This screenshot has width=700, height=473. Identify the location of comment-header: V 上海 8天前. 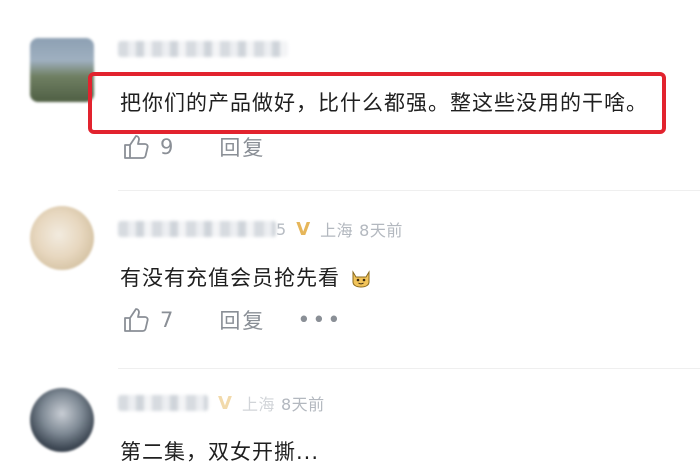
(221, 403).